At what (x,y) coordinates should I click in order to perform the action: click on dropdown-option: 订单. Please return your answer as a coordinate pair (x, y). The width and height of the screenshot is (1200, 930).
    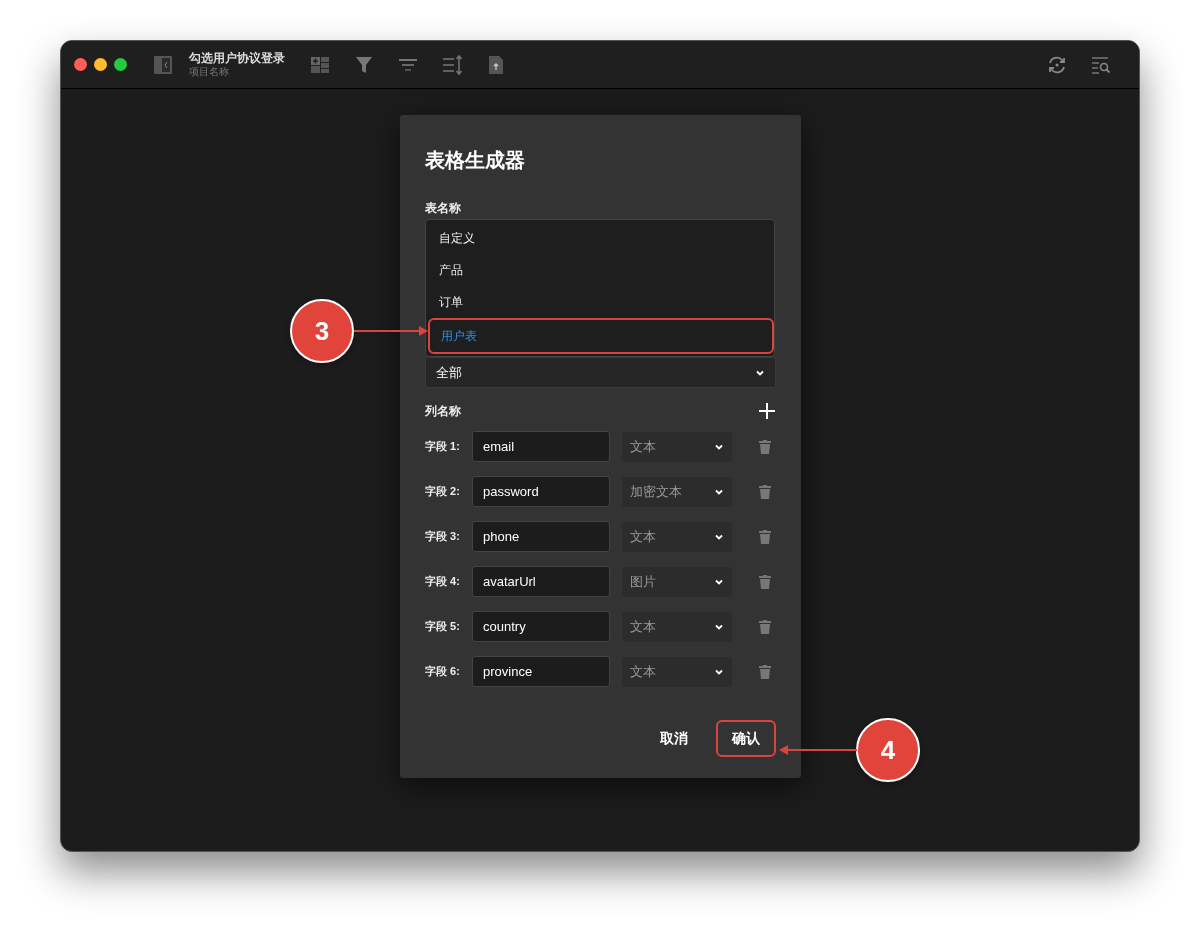
    Looking at the image, I should click on (600, 302).